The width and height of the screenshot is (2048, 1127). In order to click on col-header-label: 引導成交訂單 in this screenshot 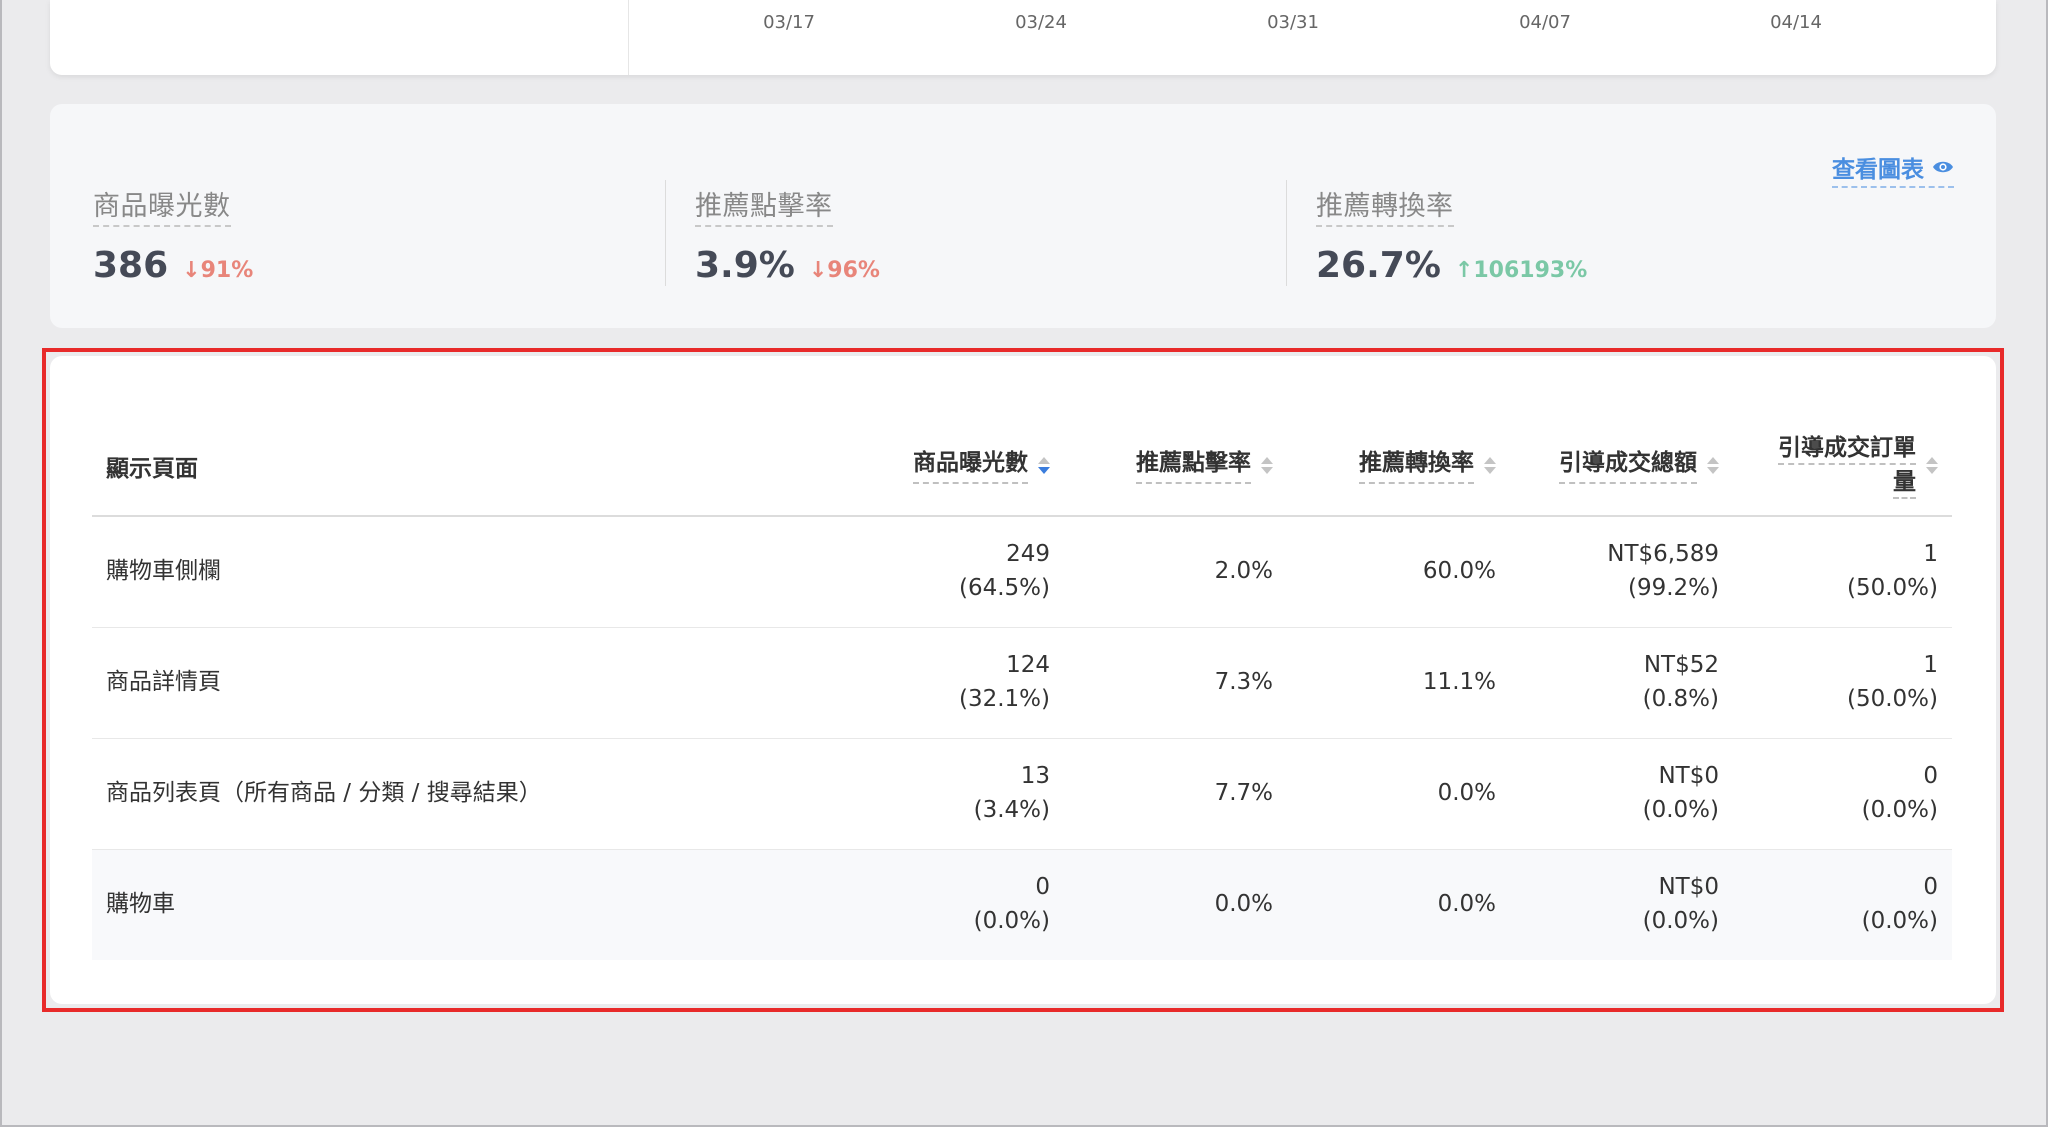, I will do `click(1847, 450)`.